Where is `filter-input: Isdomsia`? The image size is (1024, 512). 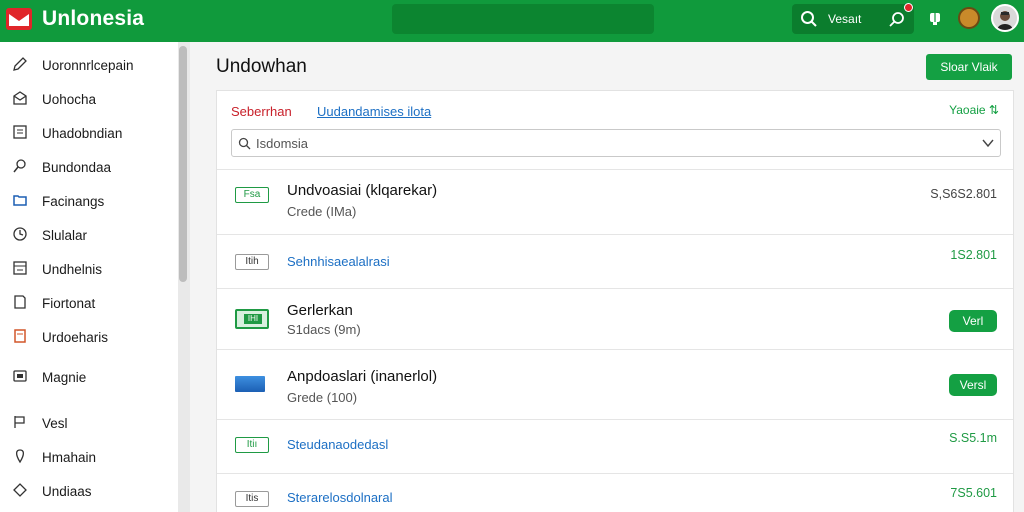
filter-input: Isdomsia is located at coordinates (616, 143).